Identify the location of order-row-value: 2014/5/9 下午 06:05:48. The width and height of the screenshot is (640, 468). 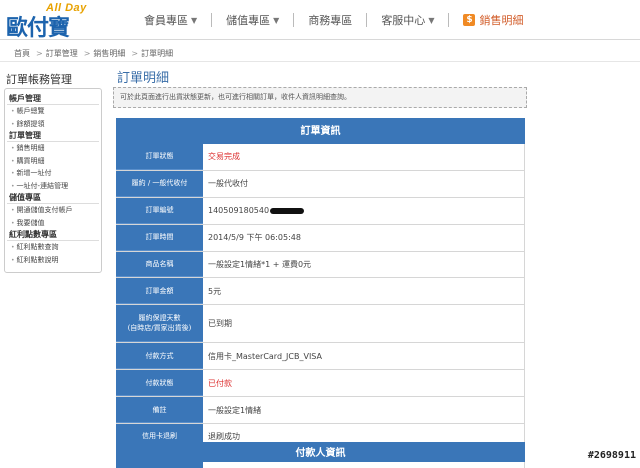
(364, 237).